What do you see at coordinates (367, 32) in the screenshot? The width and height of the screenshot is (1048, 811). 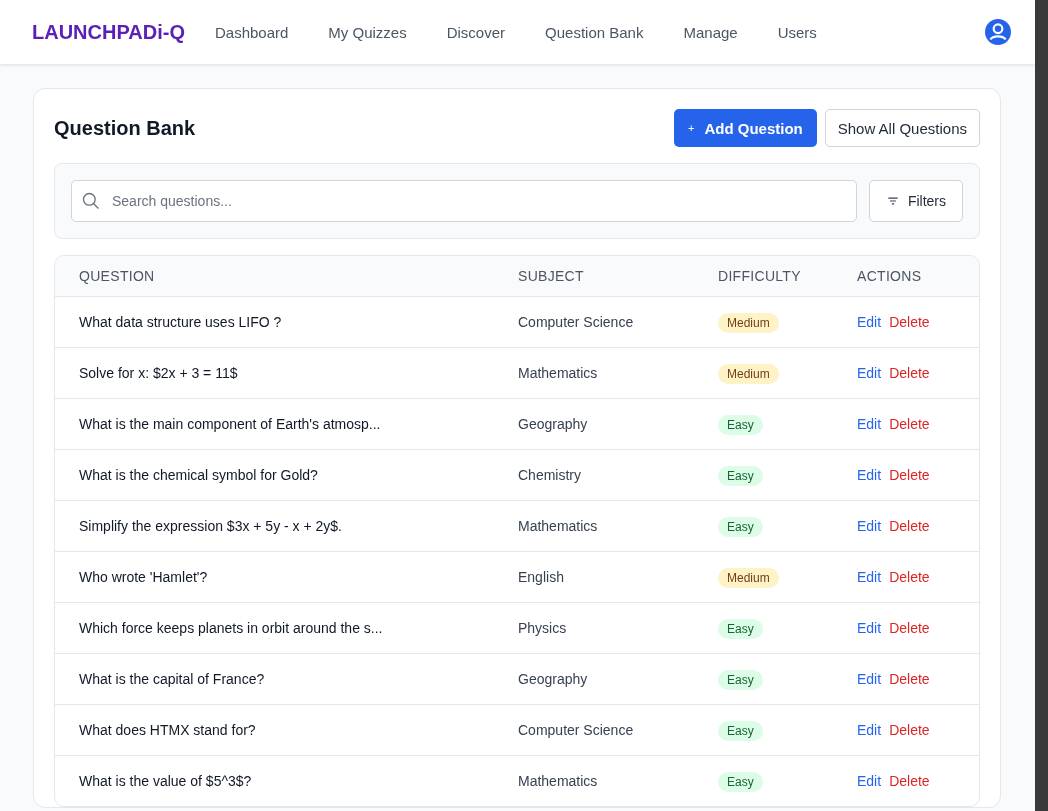 I see `nav-link: My Quizzes` at bounding box center [367, 32].